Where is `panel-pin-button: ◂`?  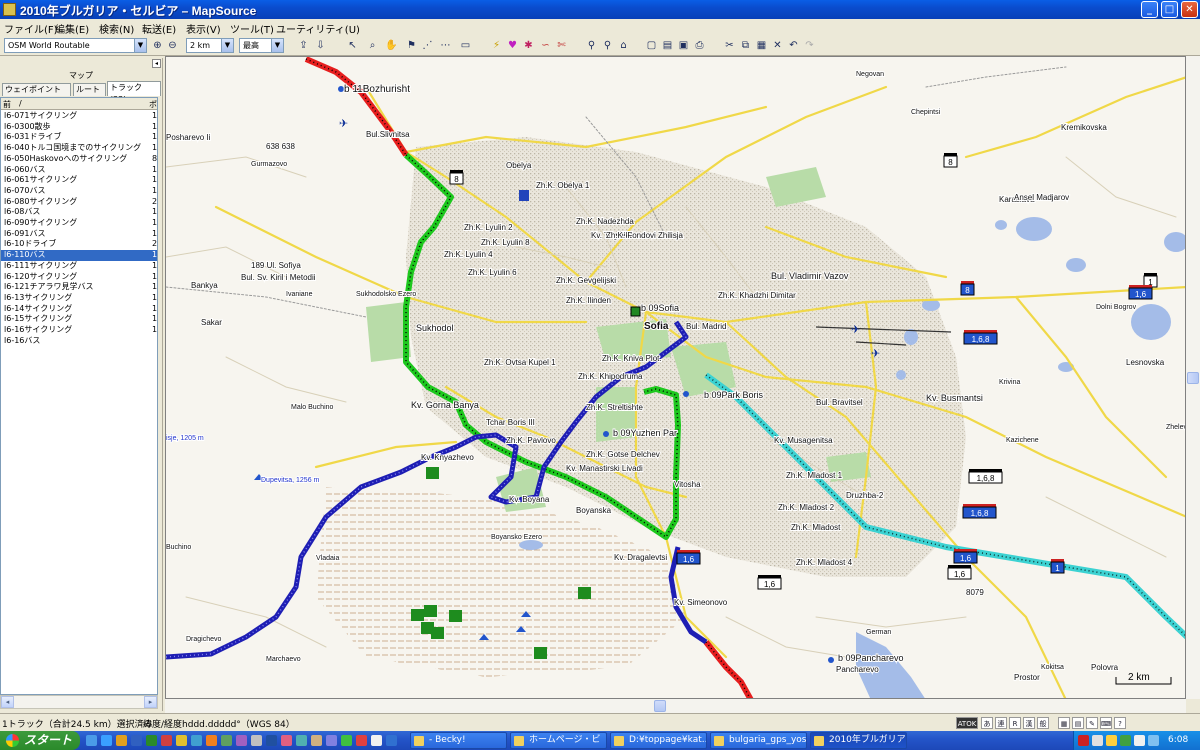
panel-pin-button: ◂ is located at coordinates (156, 63).